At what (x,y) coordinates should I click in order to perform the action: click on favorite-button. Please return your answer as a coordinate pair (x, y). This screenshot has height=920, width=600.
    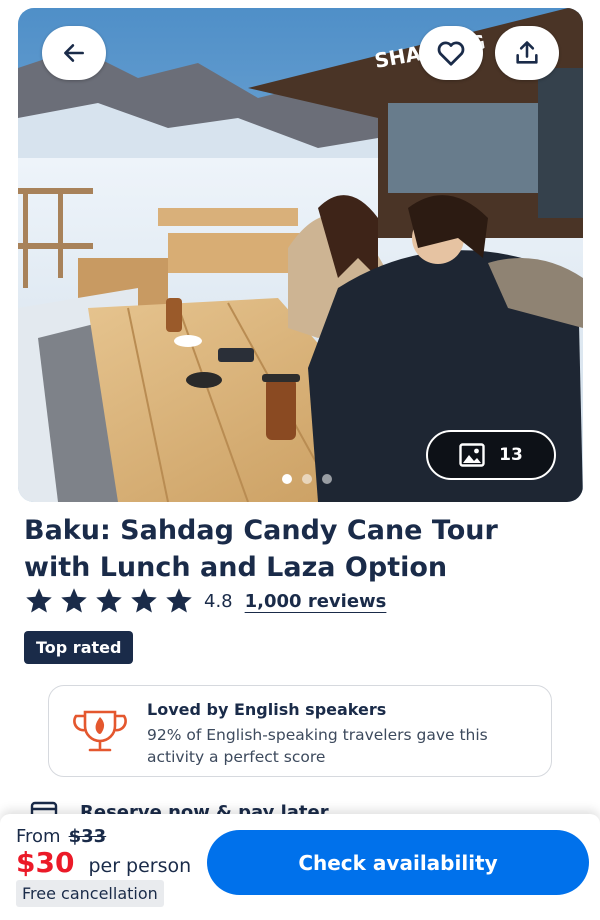
    Looking at the image, I should click on (451, 53).